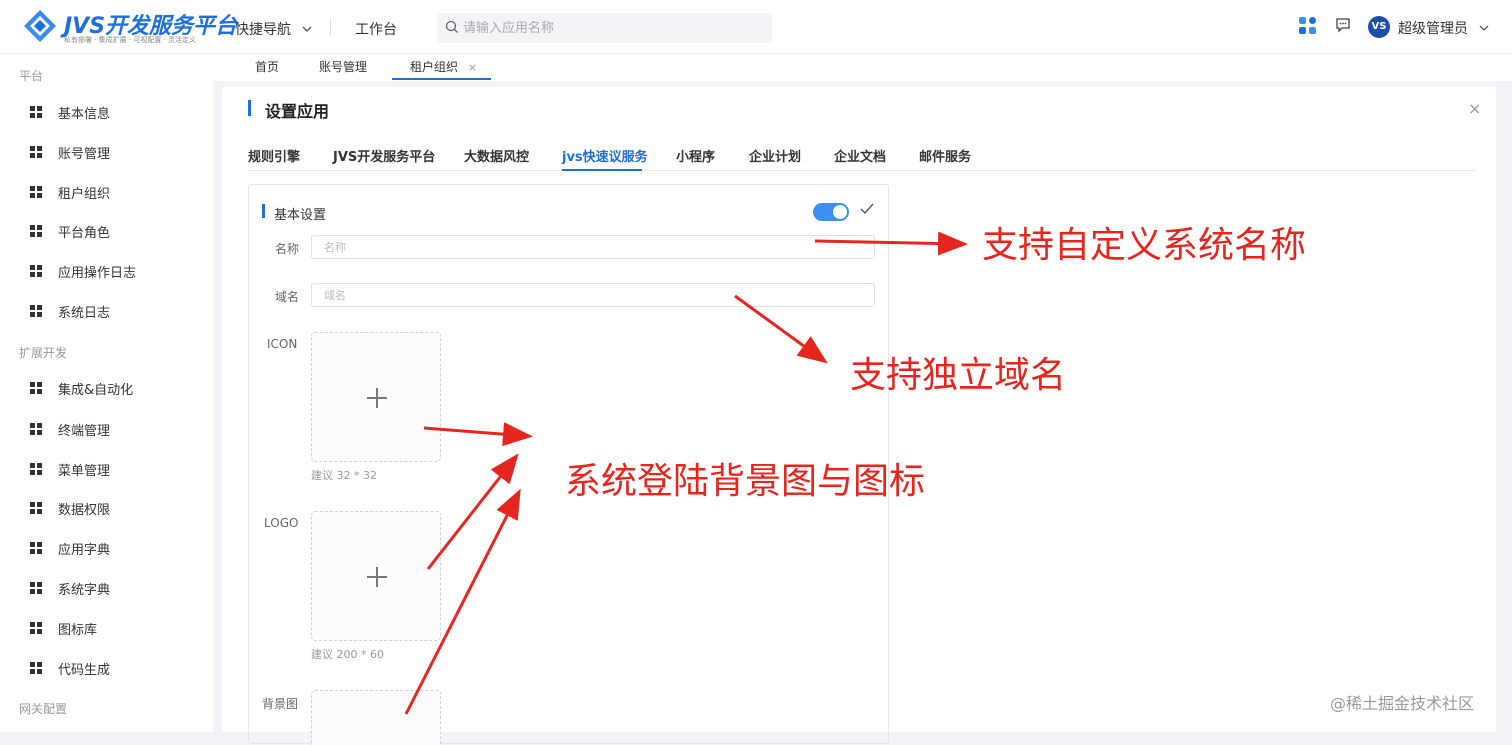 The image size is (1512, 745). I want to click on search-icon, so click(451, 26).